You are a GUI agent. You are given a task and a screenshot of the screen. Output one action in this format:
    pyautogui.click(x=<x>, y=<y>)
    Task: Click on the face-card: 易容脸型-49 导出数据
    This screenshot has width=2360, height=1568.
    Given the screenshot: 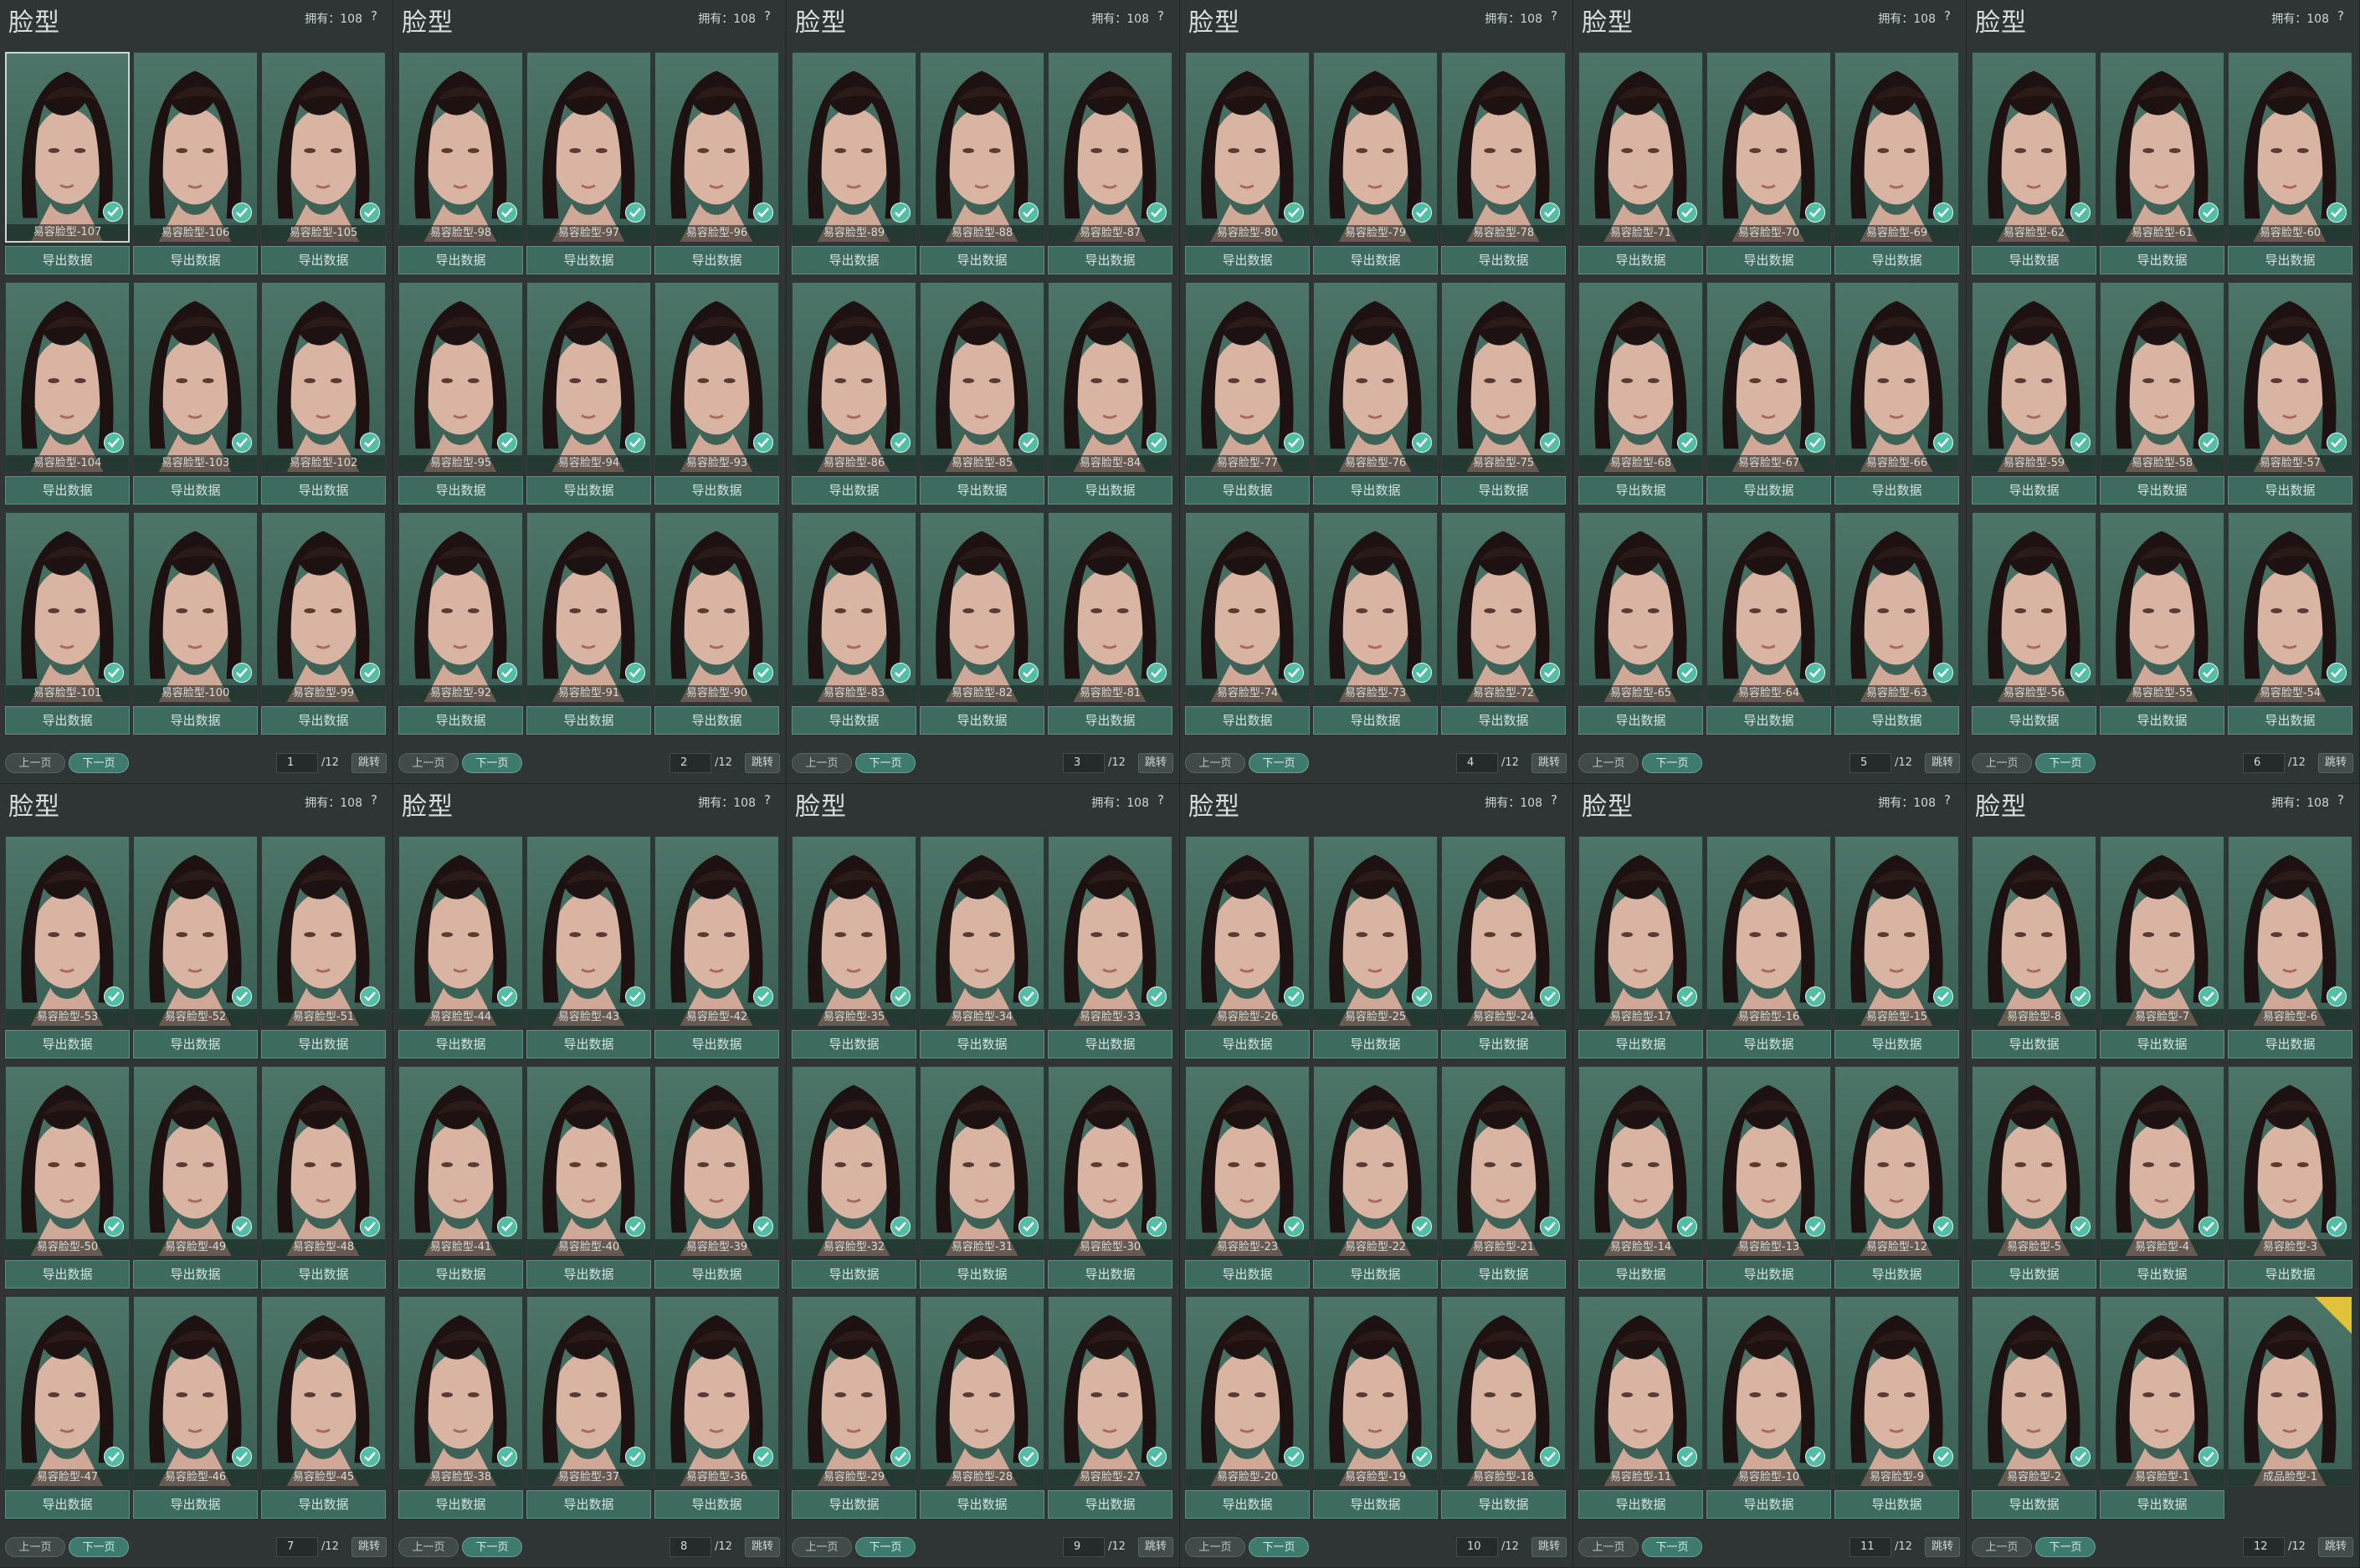 What is the action you would take?
    pyautogui.click(x=195, y=1181)
    